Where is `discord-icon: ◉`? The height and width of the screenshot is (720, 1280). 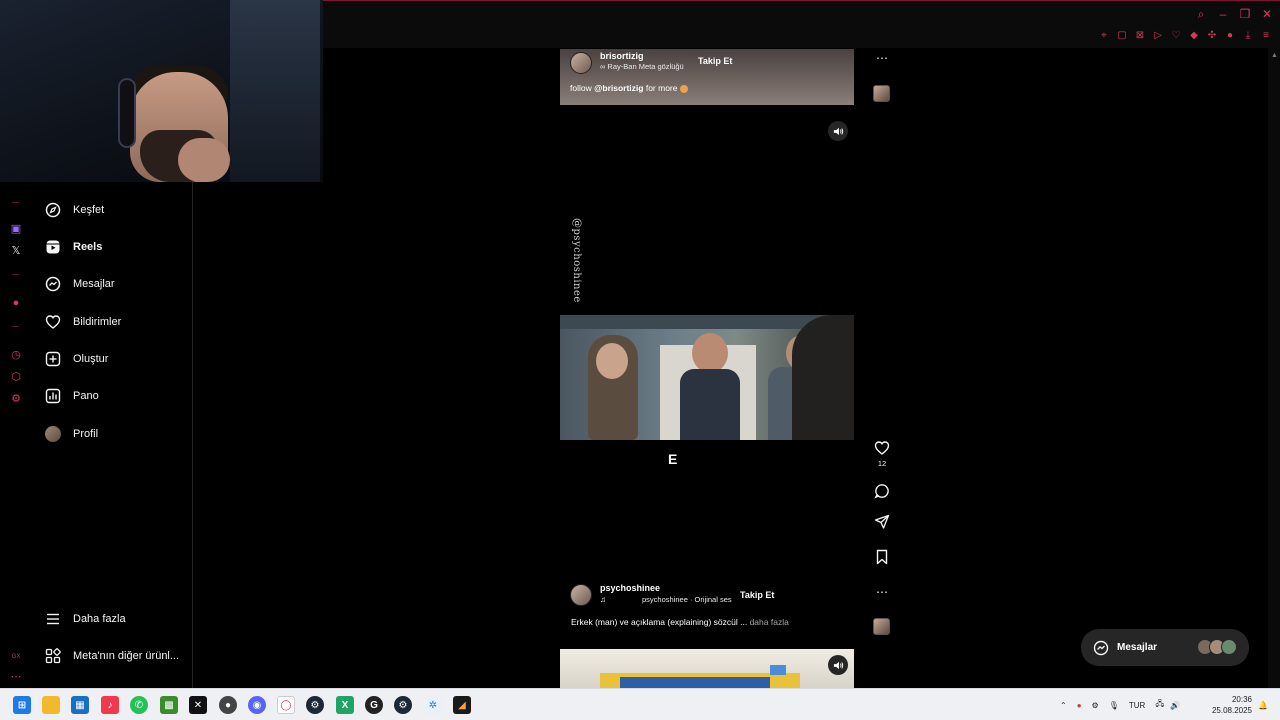
discord-icon: ◉ is located at coordinates (257, 705).